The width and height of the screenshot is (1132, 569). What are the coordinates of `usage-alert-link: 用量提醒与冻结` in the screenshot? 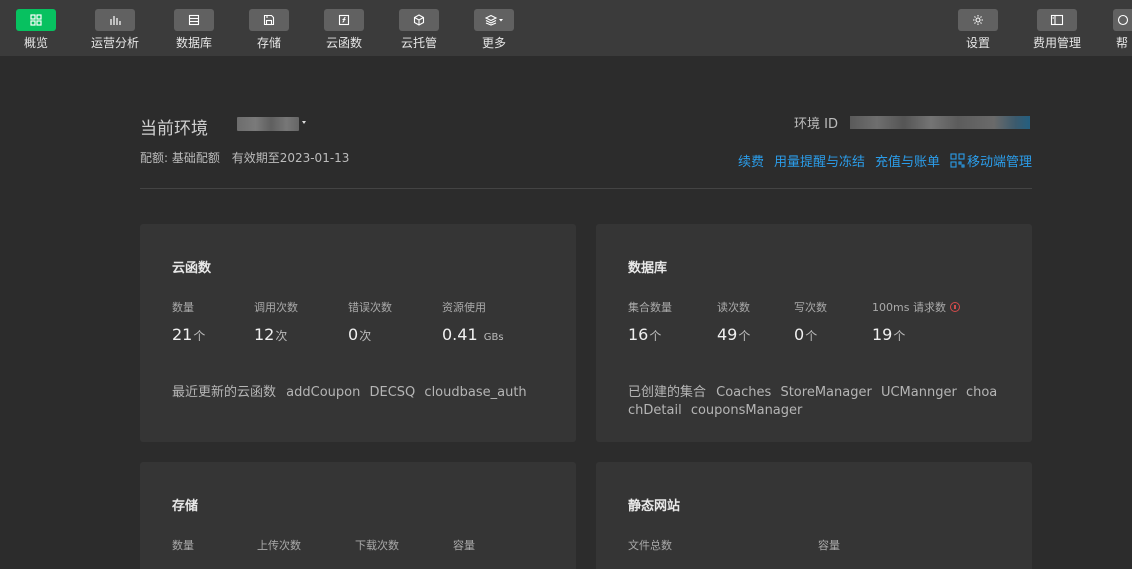 It's located at (819, 160).